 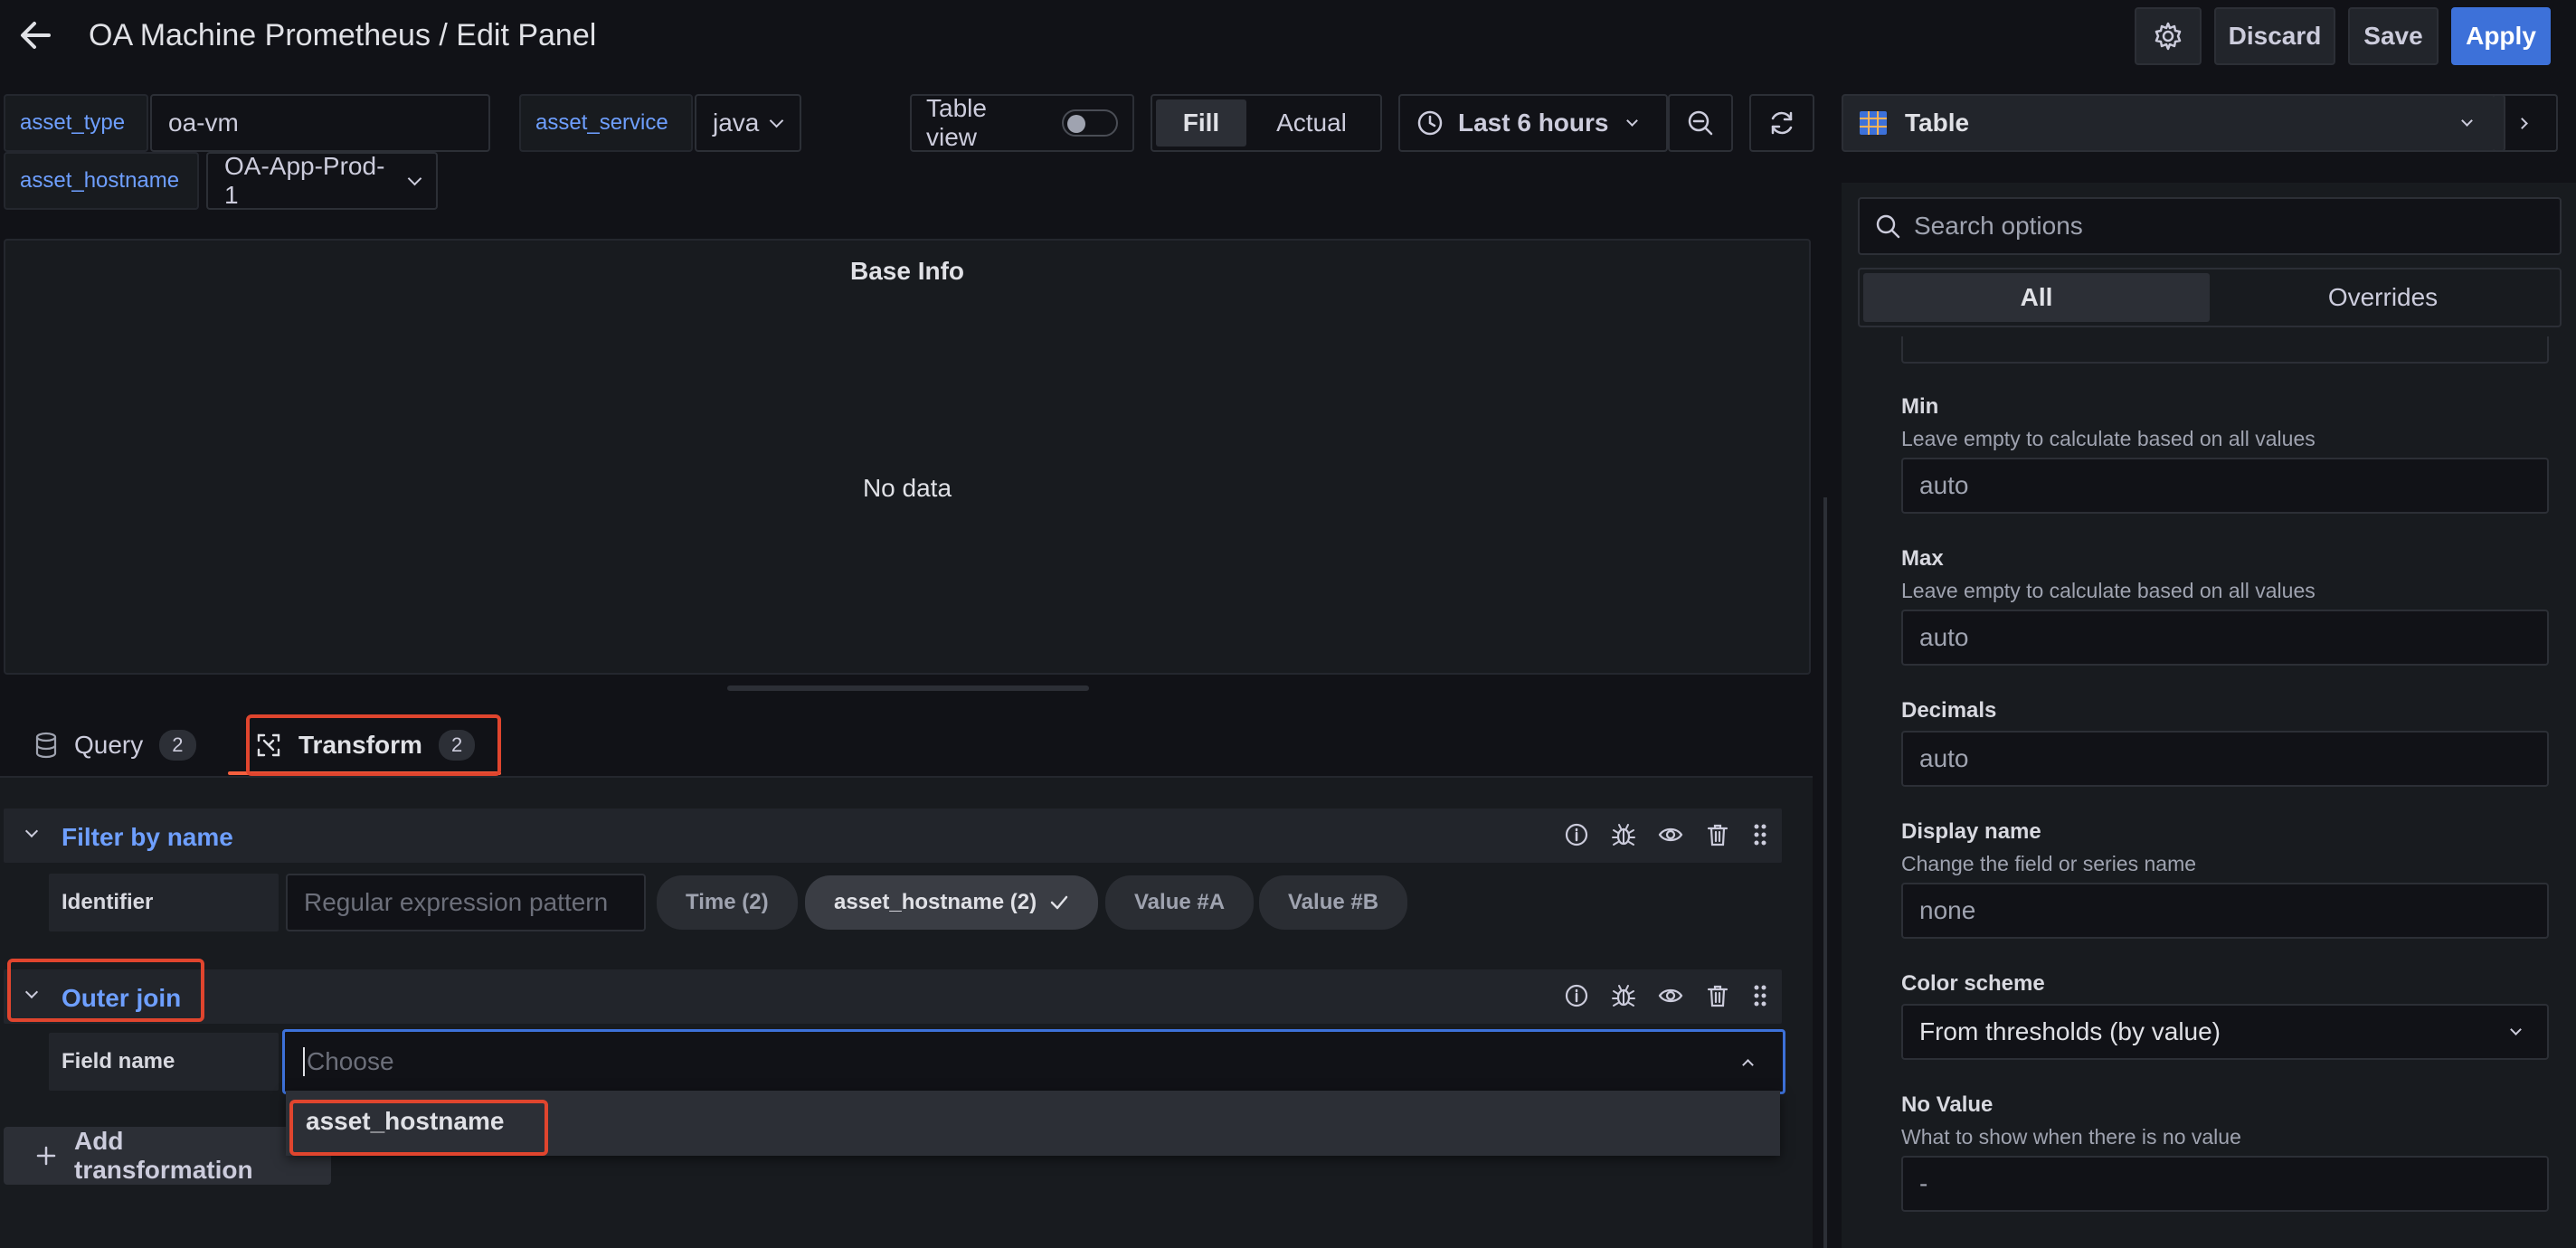 What do you see at coordinates (2383, 298) in the screenshot?
I see `tab-overrides: Overrides` at bounding box center [2383, 298].